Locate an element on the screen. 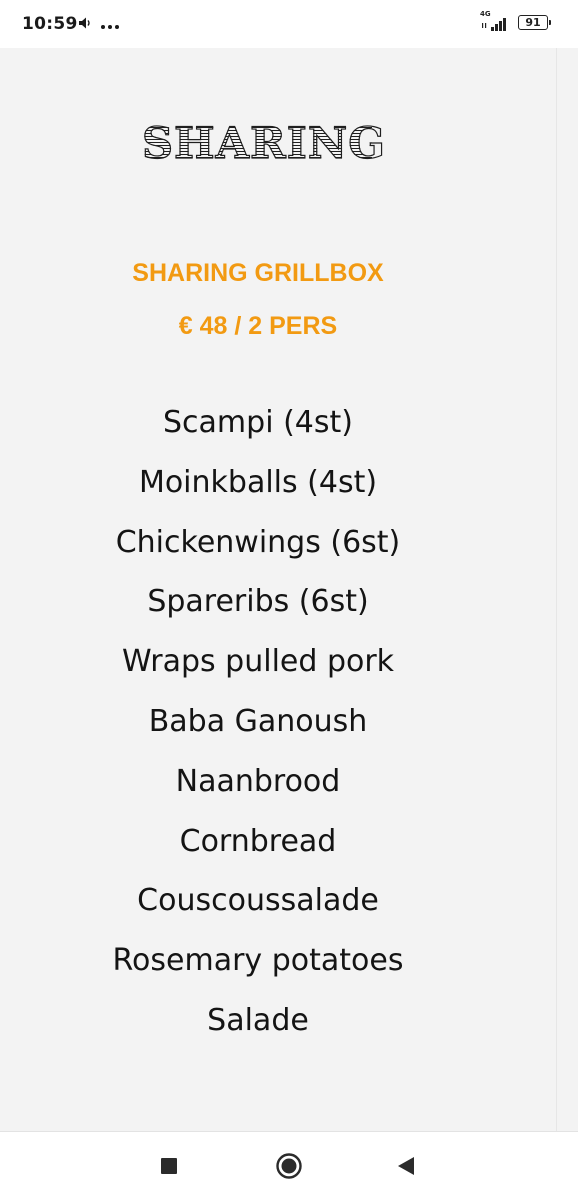  recents-square-icon is located at coordinates (169, 1166).